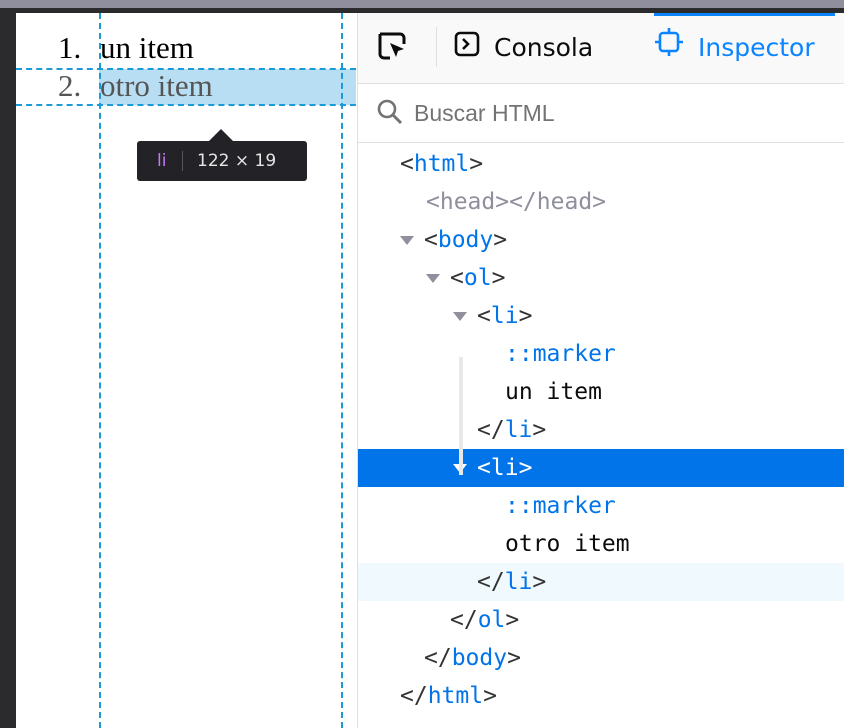 Image resolution: width=844 pixels, height=728 pixels. What do you see at coordinates (544, 47) in the screenshot?
I see `tab-console-label: Consola` at bounding box center [544, 47].